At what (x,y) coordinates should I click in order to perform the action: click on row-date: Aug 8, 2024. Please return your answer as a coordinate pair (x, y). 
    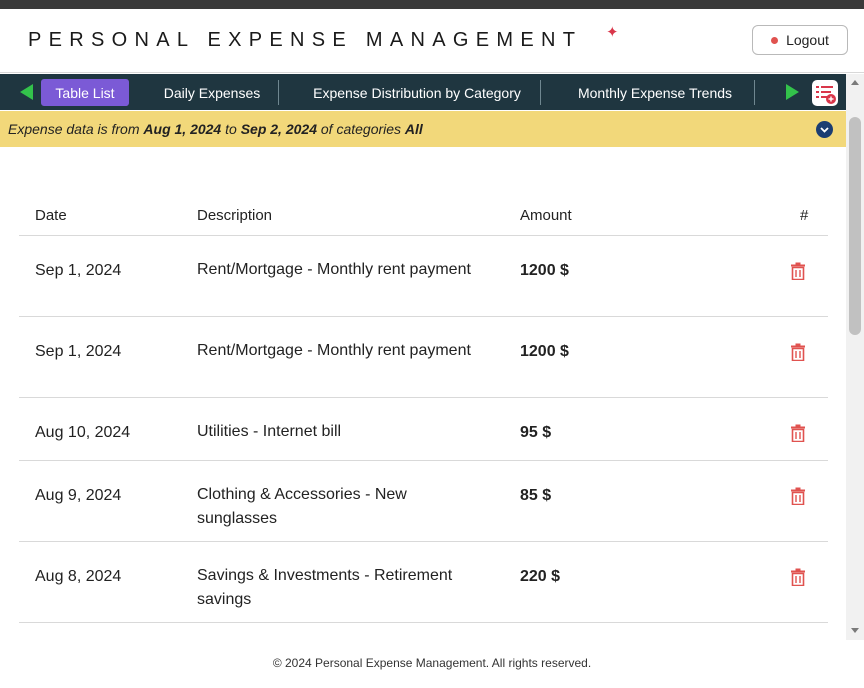
    Looking at the image, I should click on (78, 576).